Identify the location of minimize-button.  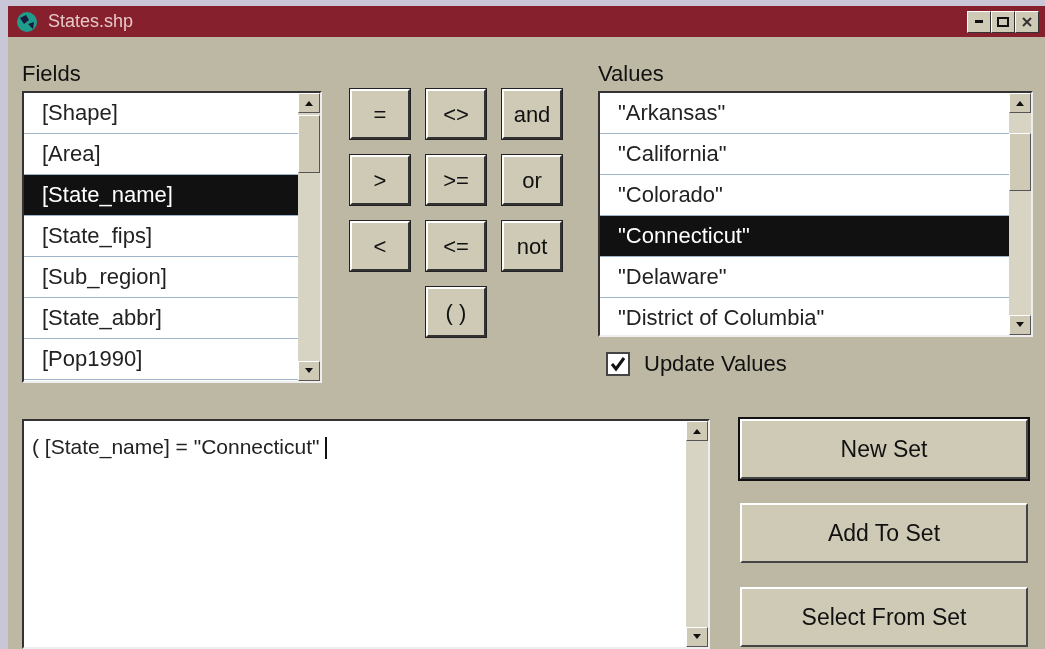
(979, 21).